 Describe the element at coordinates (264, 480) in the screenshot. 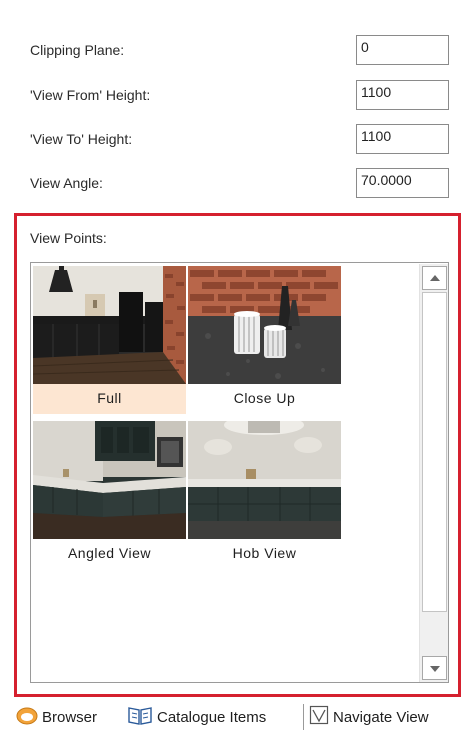

I see `kitchen-hob-view-thumbnail` at that location.